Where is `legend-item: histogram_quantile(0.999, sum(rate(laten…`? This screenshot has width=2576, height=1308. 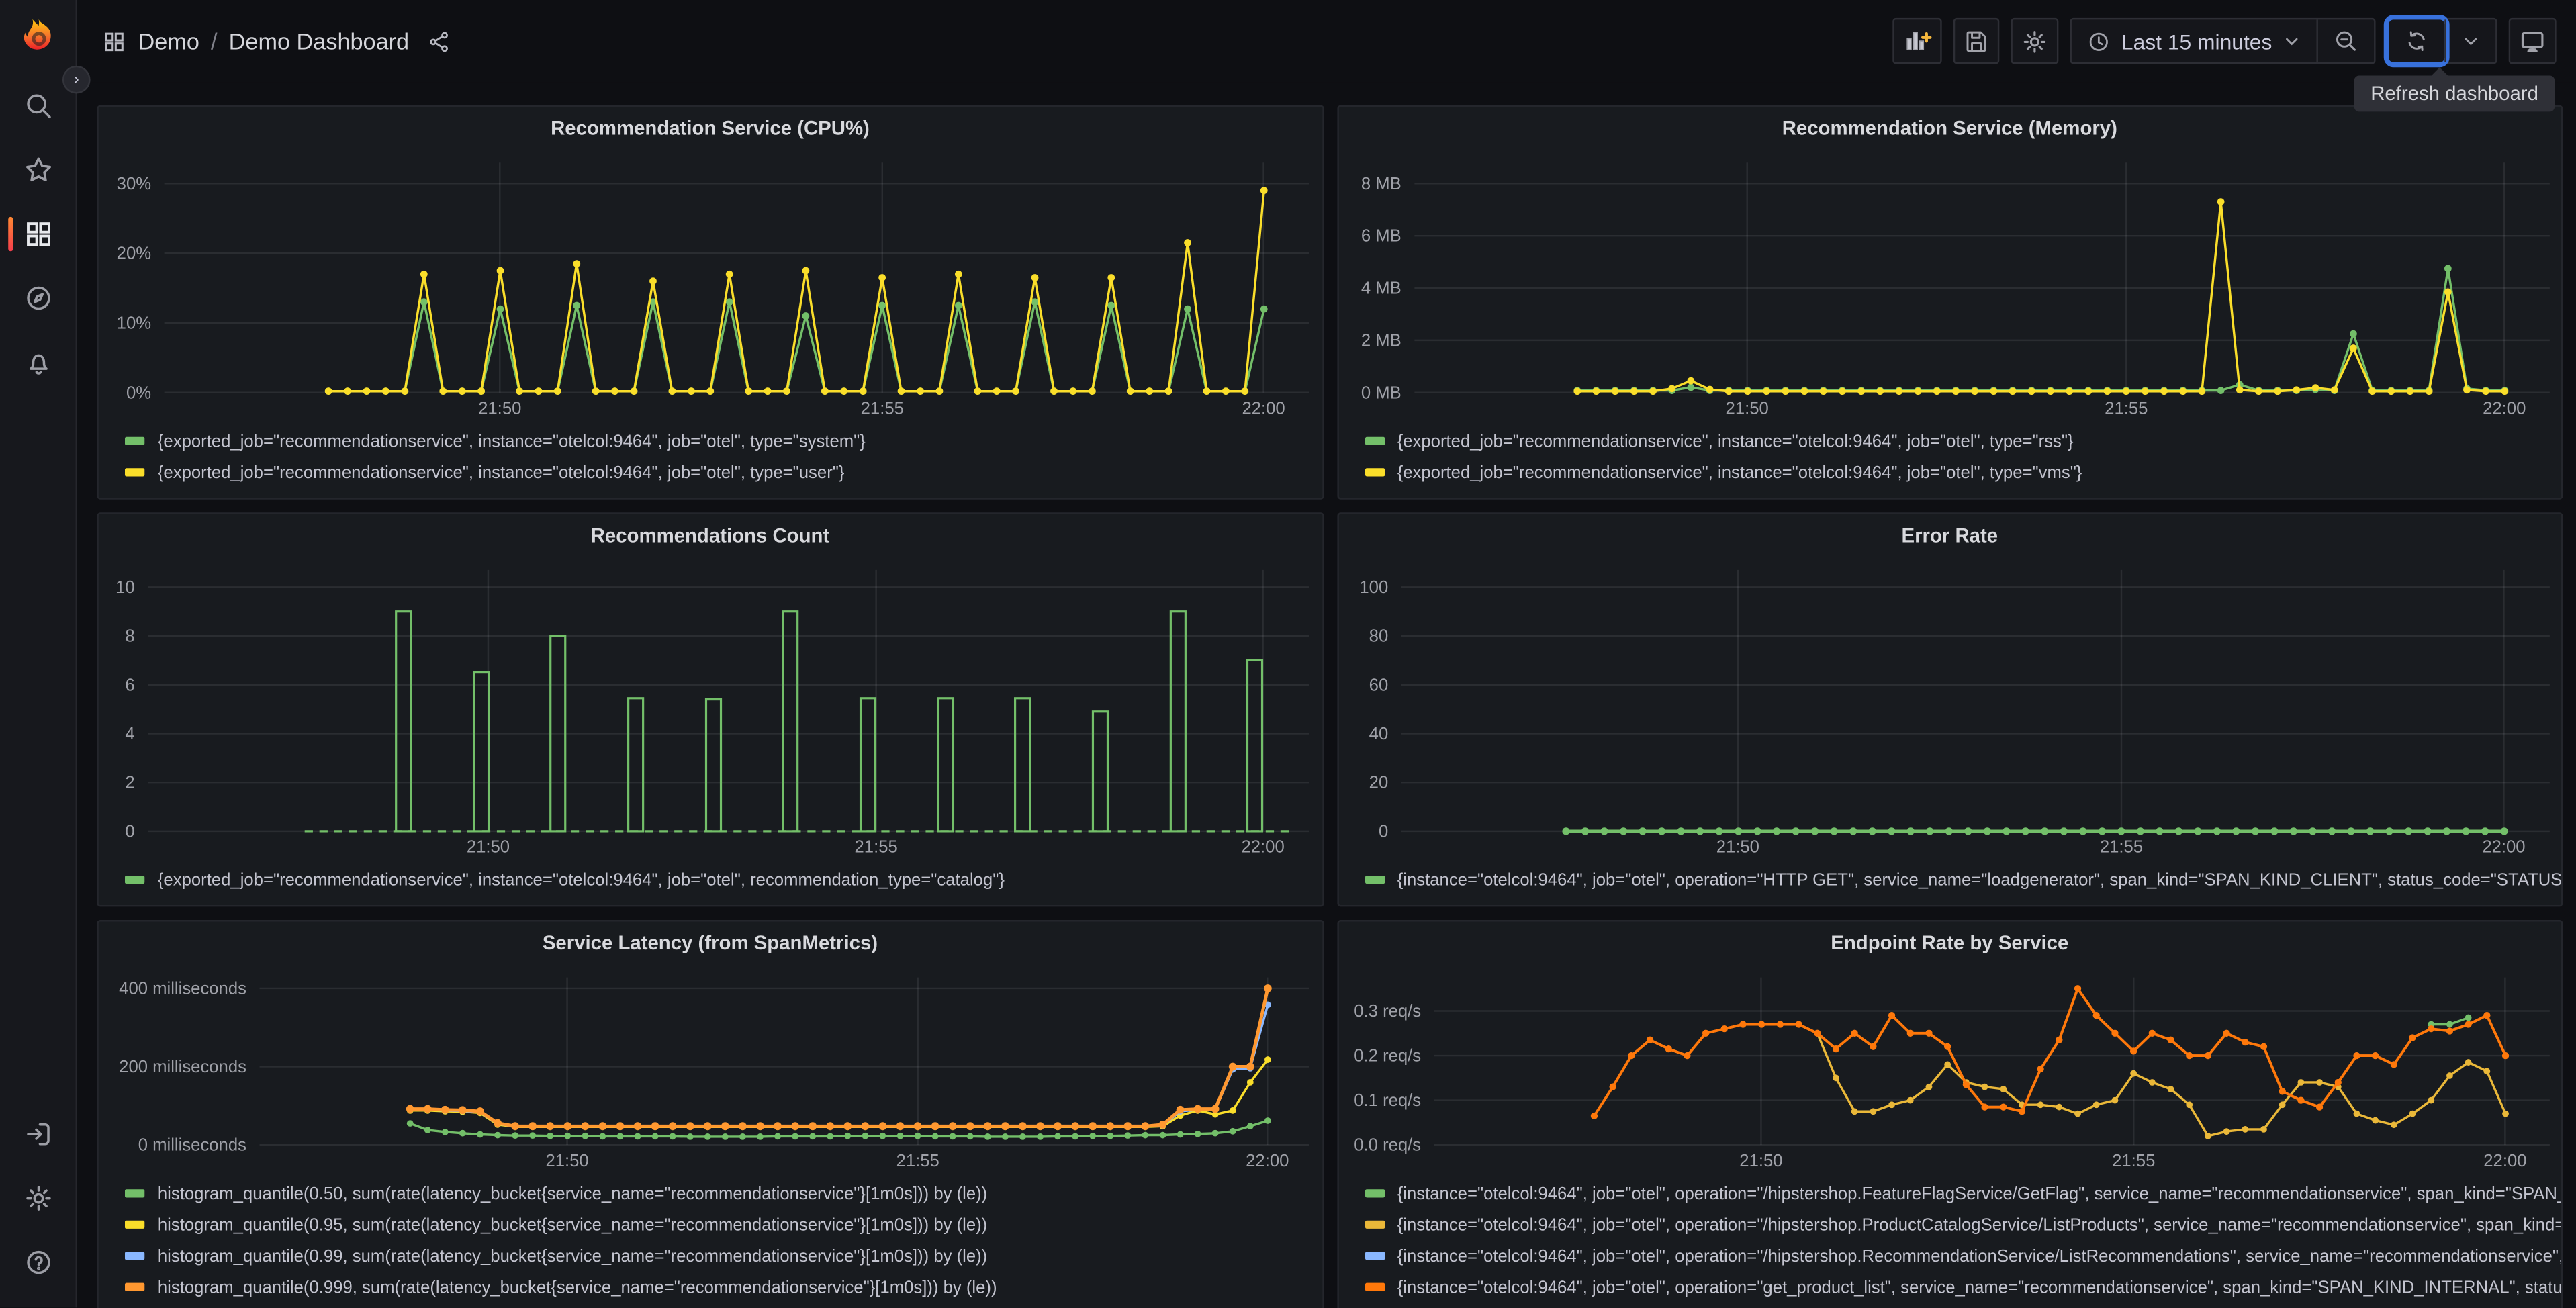
legend-item: histogram_quantile(0.999, sum(rate(laten… is located at coordinates (723, 1288).